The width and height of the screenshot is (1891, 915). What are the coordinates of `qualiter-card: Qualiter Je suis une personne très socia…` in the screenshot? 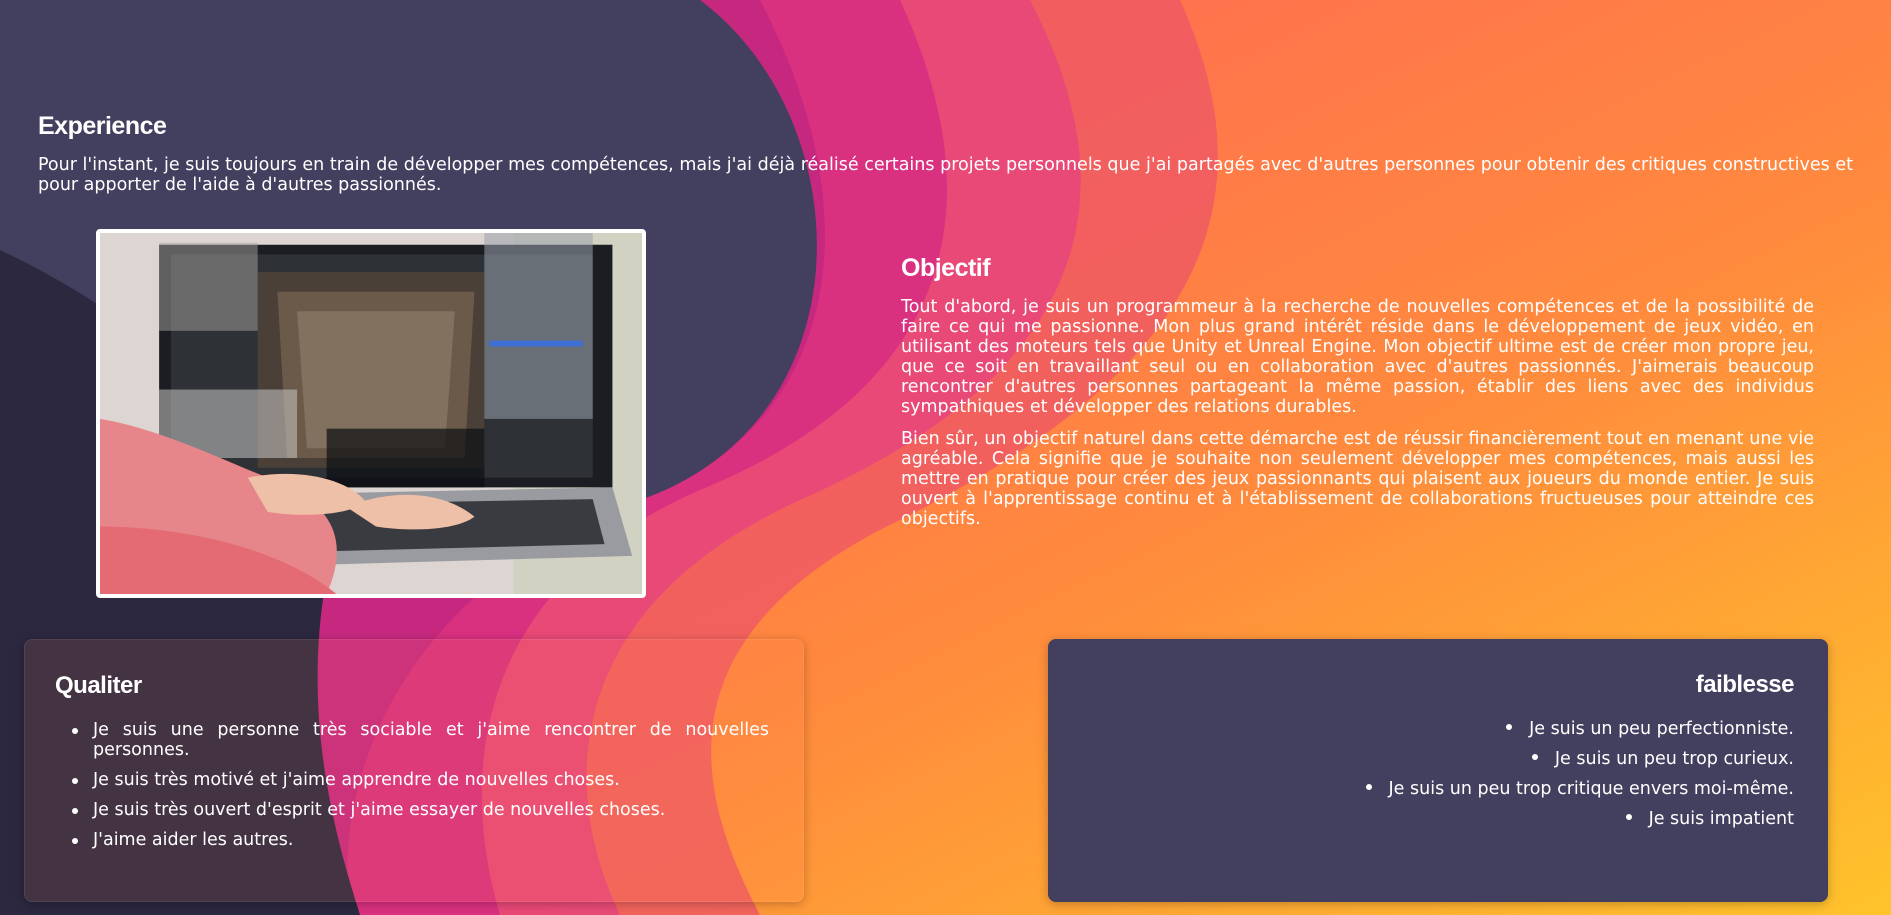 It's located at (414, 770).